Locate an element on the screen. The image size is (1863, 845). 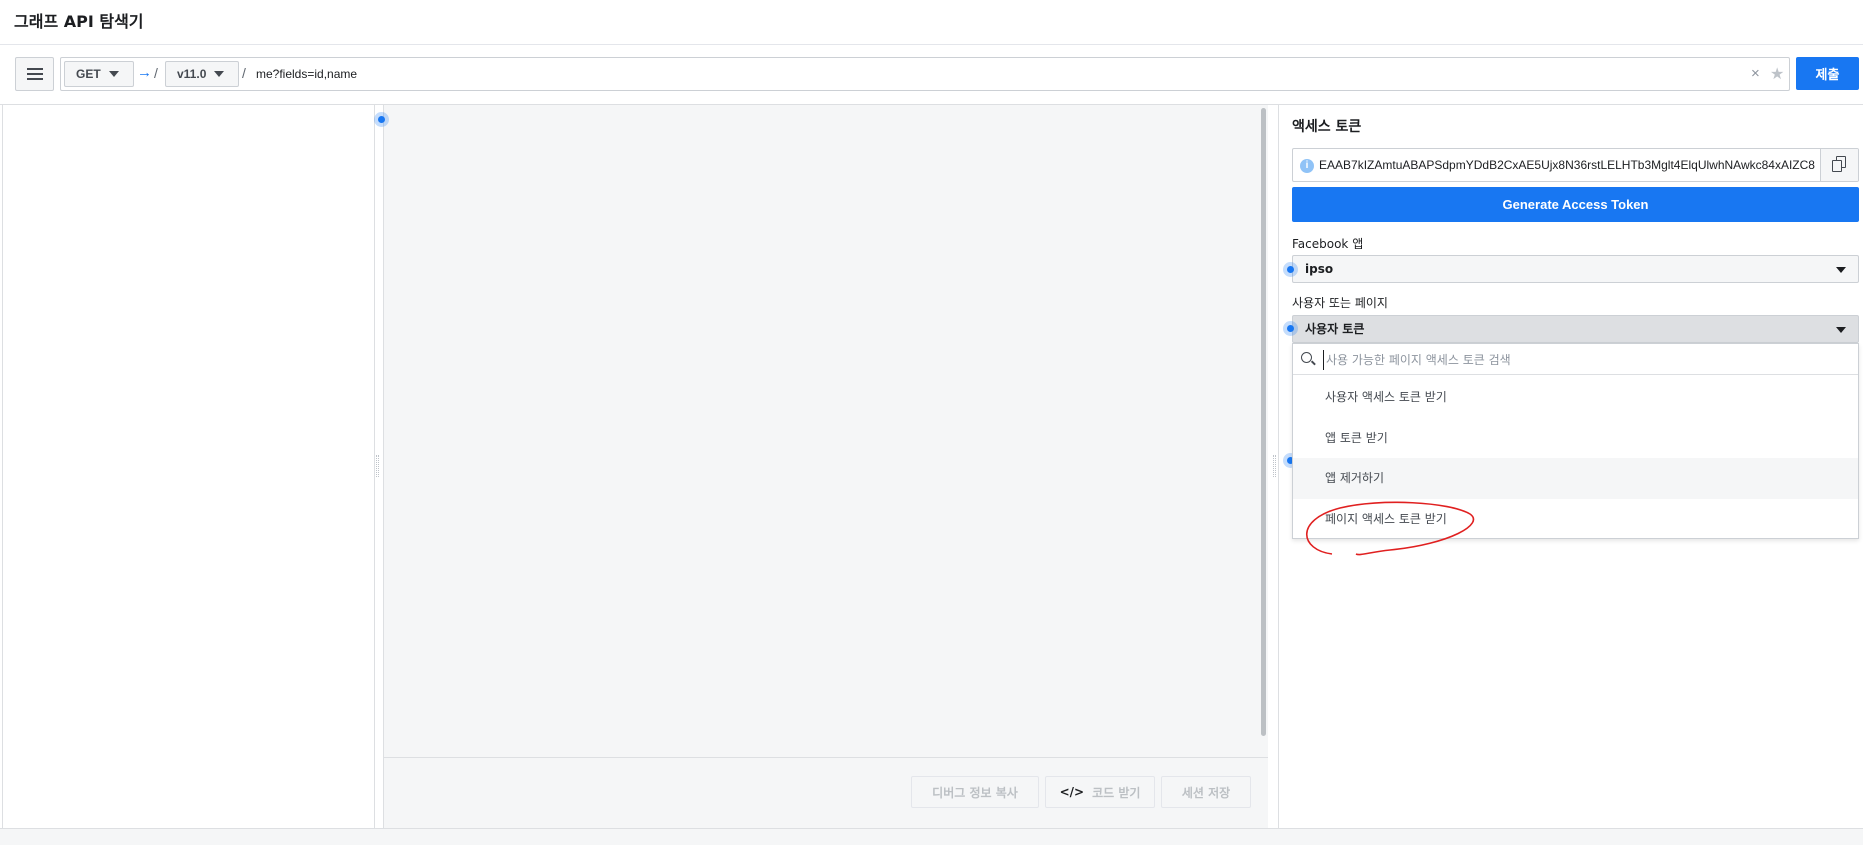
app-select: ipso is located at coordinates (1575, 269).